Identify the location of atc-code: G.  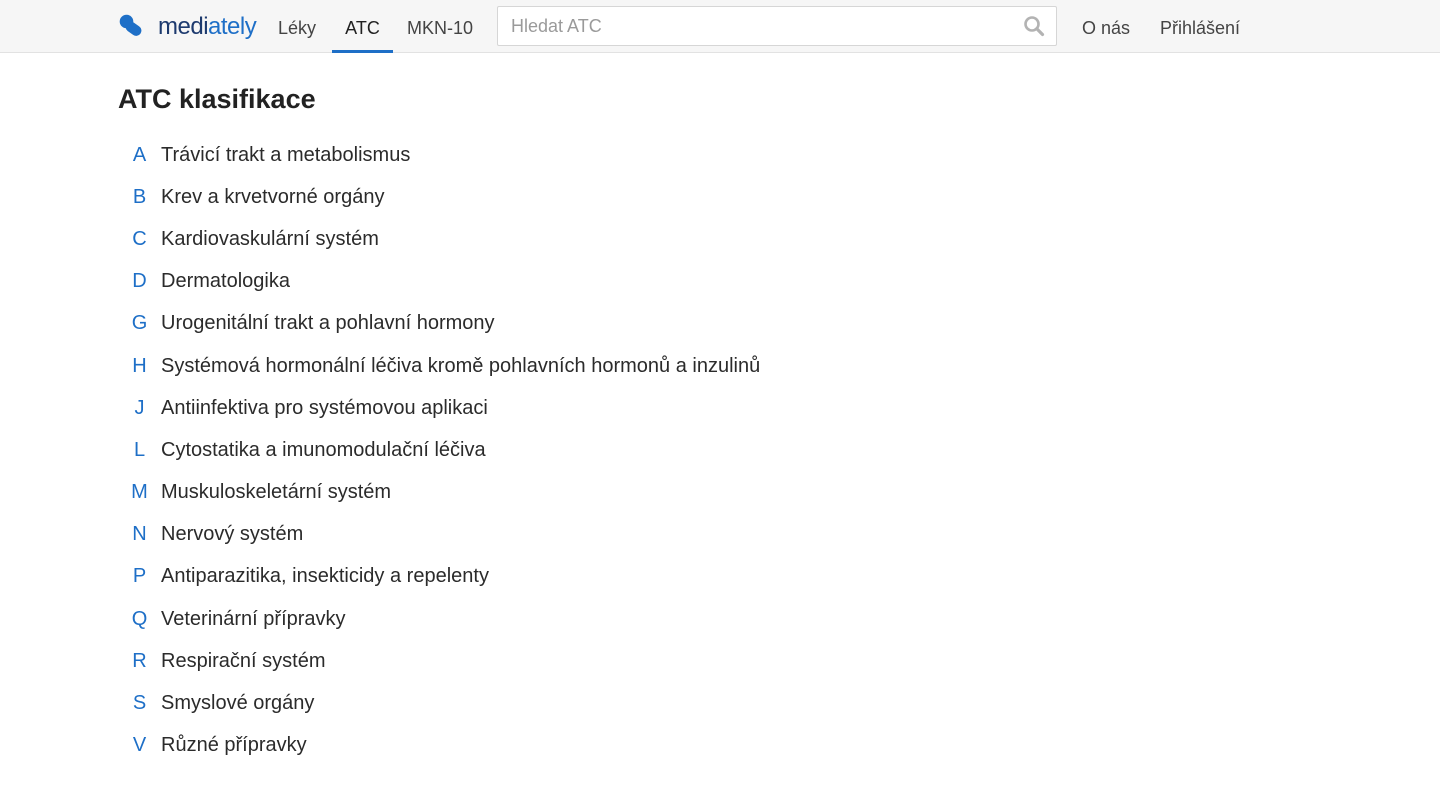
(139, 323).